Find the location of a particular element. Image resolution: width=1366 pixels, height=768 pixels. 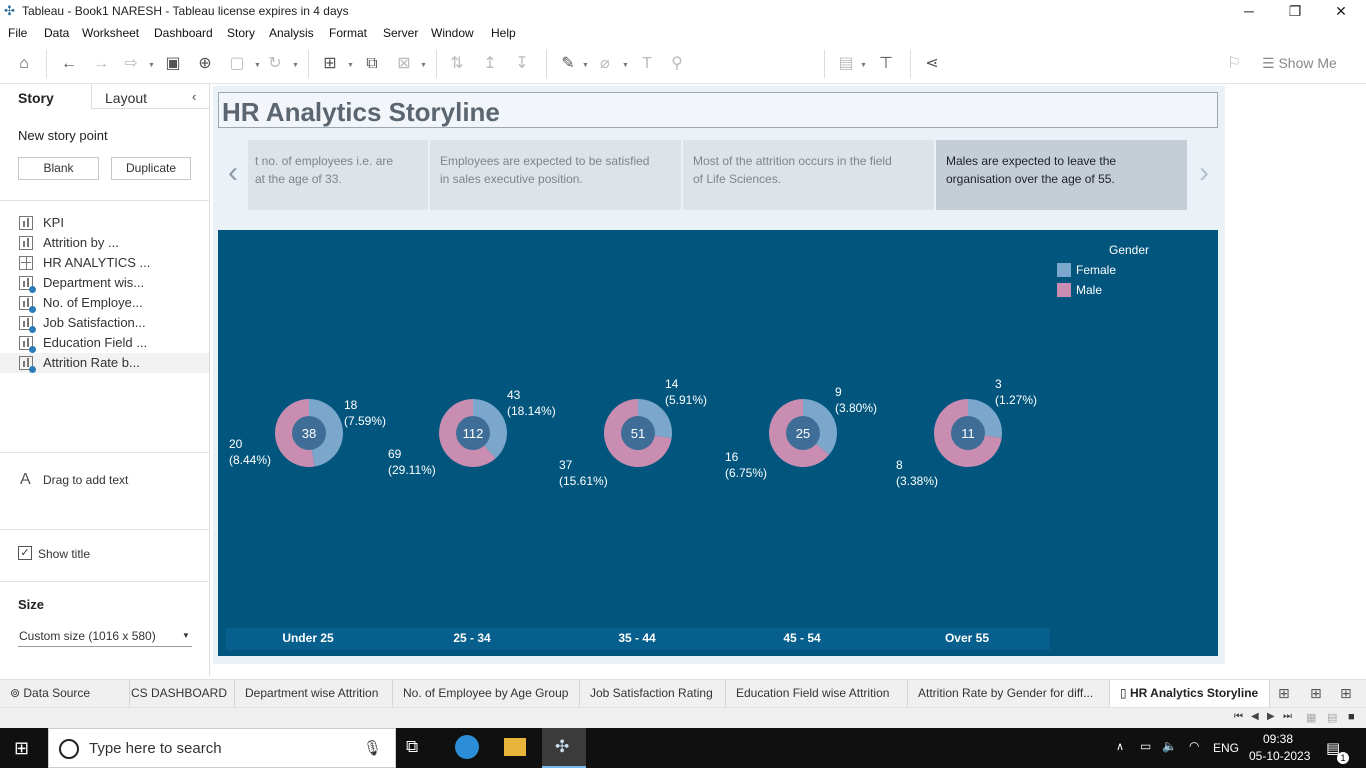

close-button: ✕ is located at coordinates (1341, 11).